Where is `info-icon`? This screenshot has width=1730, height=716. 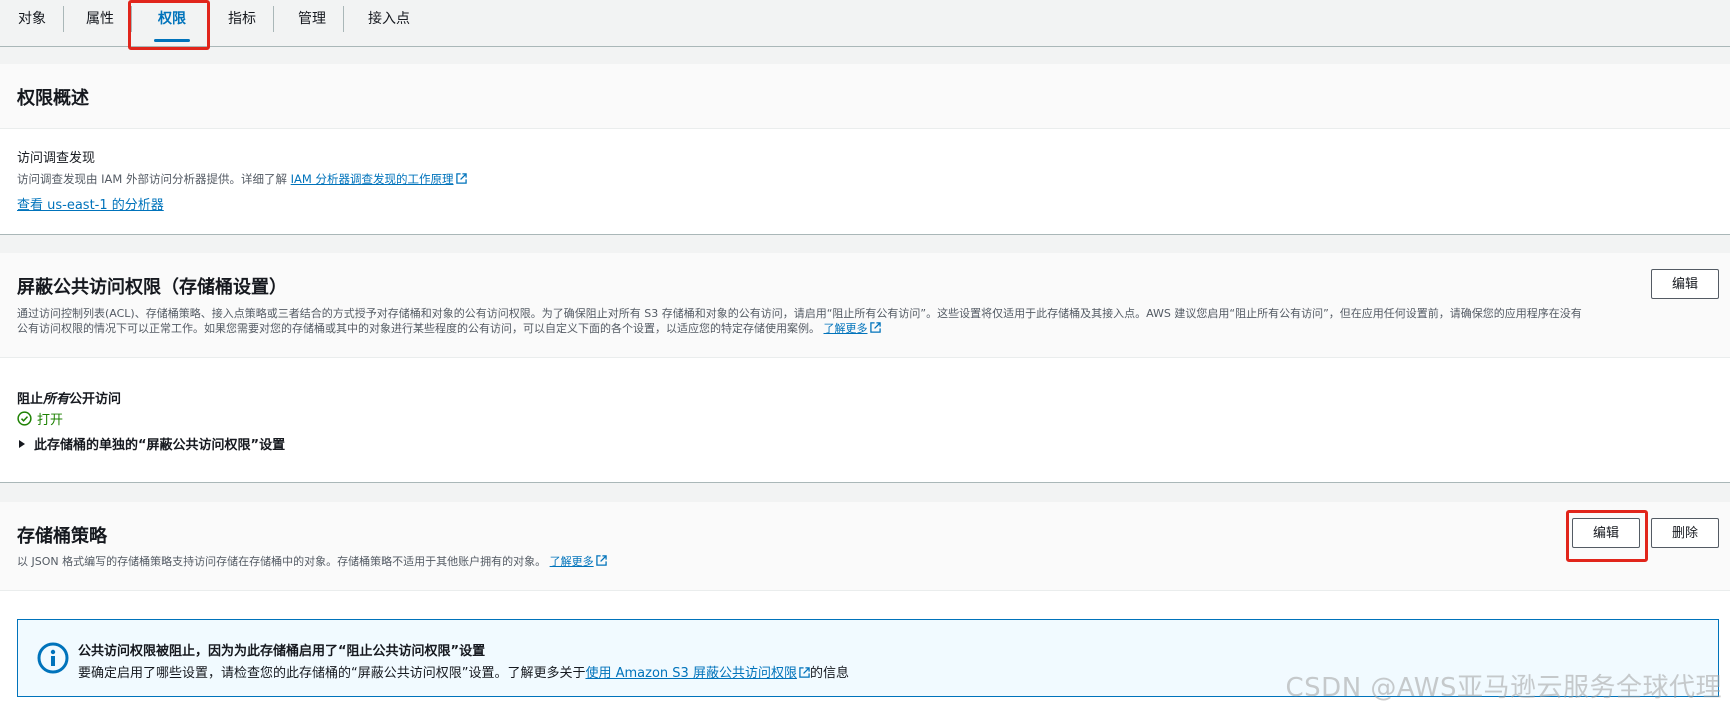
info-icon is located at coordinates (53, 658).